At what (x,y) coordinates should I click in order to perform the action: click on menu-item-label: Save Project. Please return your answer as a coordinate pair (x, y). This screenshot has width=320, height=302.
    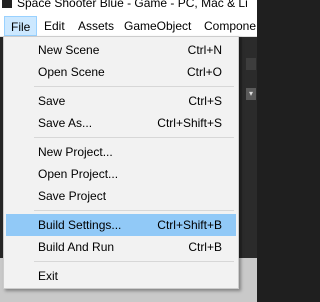
    Looking at the image, I should click on (72, 196).